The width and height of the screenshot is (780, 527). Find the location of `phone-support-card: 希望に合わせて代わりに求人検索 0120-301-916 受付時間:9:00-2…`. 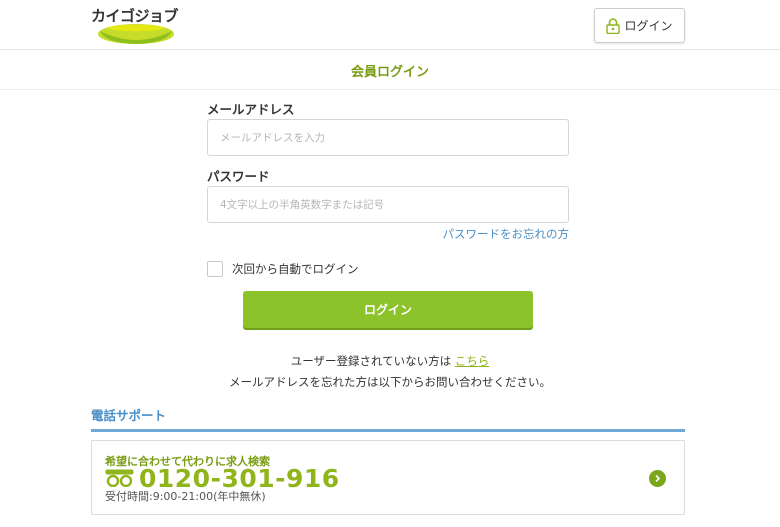

phone-support-card: 希望に合わせて代わりに求人検索 0120-301-916 受付時間:9:00-2… is located at coordinates (388, 477).